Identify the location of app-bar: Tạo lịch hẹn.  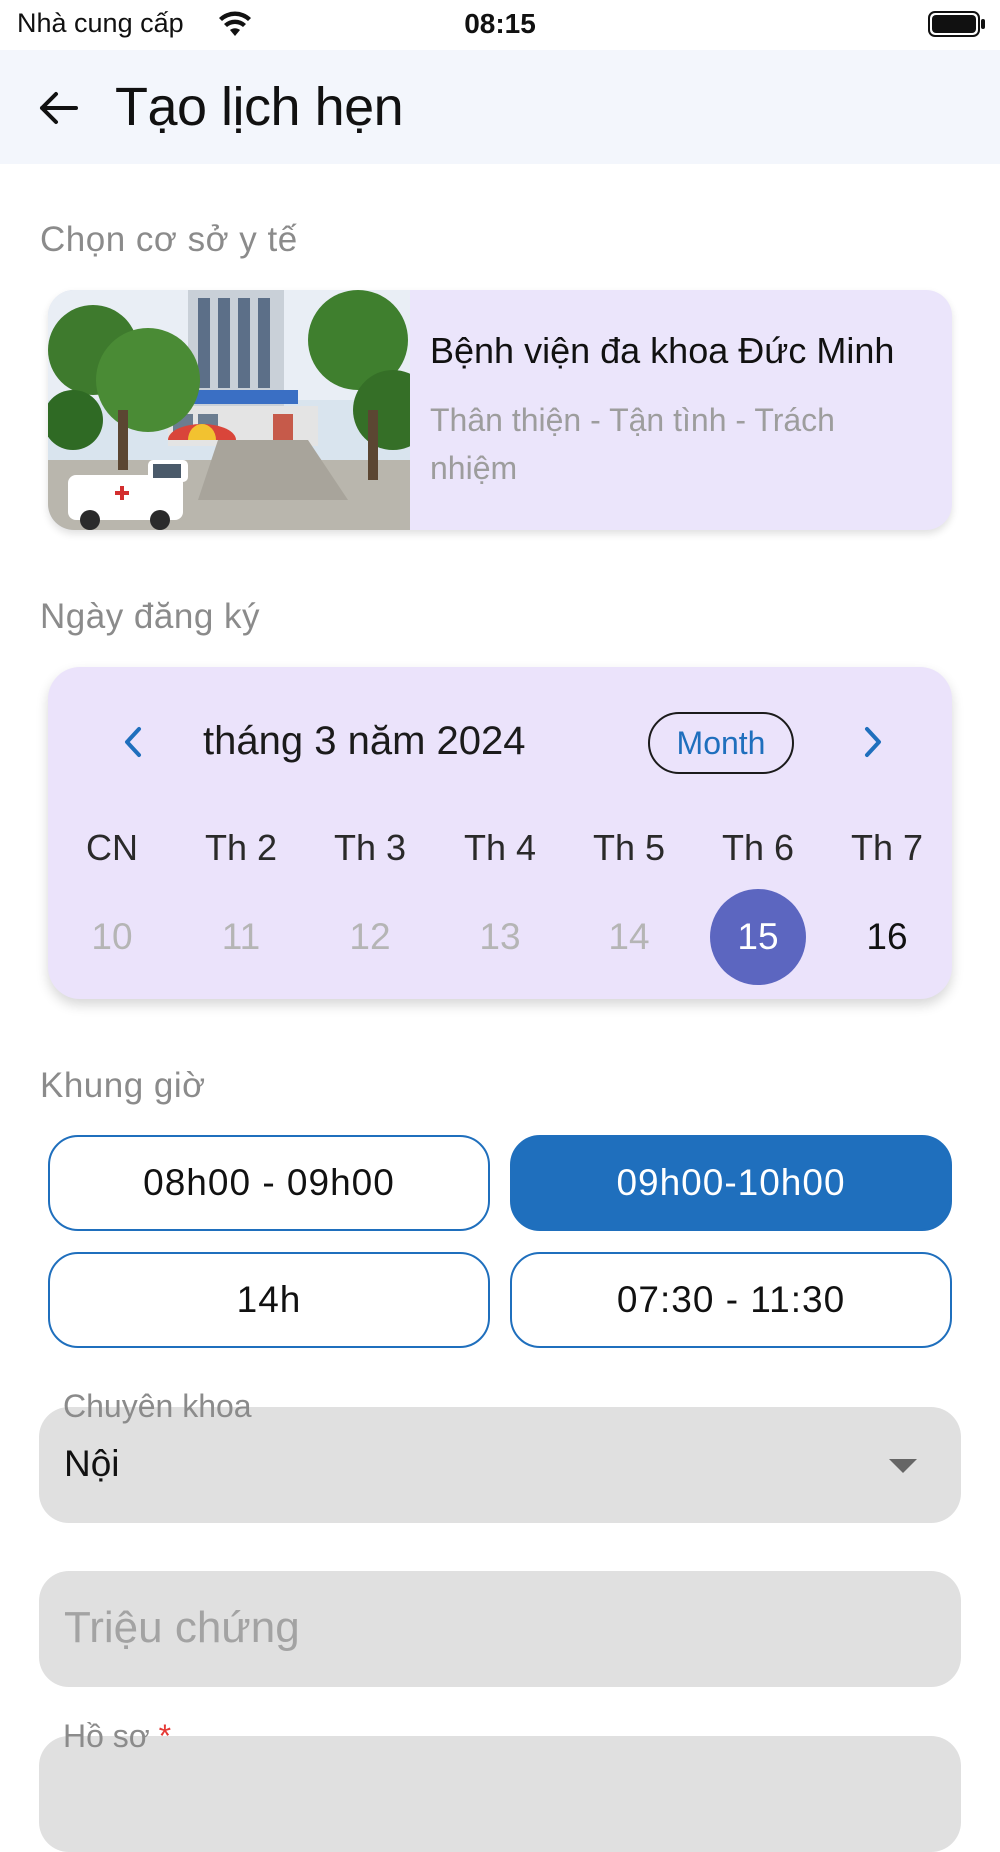
(500, 107).